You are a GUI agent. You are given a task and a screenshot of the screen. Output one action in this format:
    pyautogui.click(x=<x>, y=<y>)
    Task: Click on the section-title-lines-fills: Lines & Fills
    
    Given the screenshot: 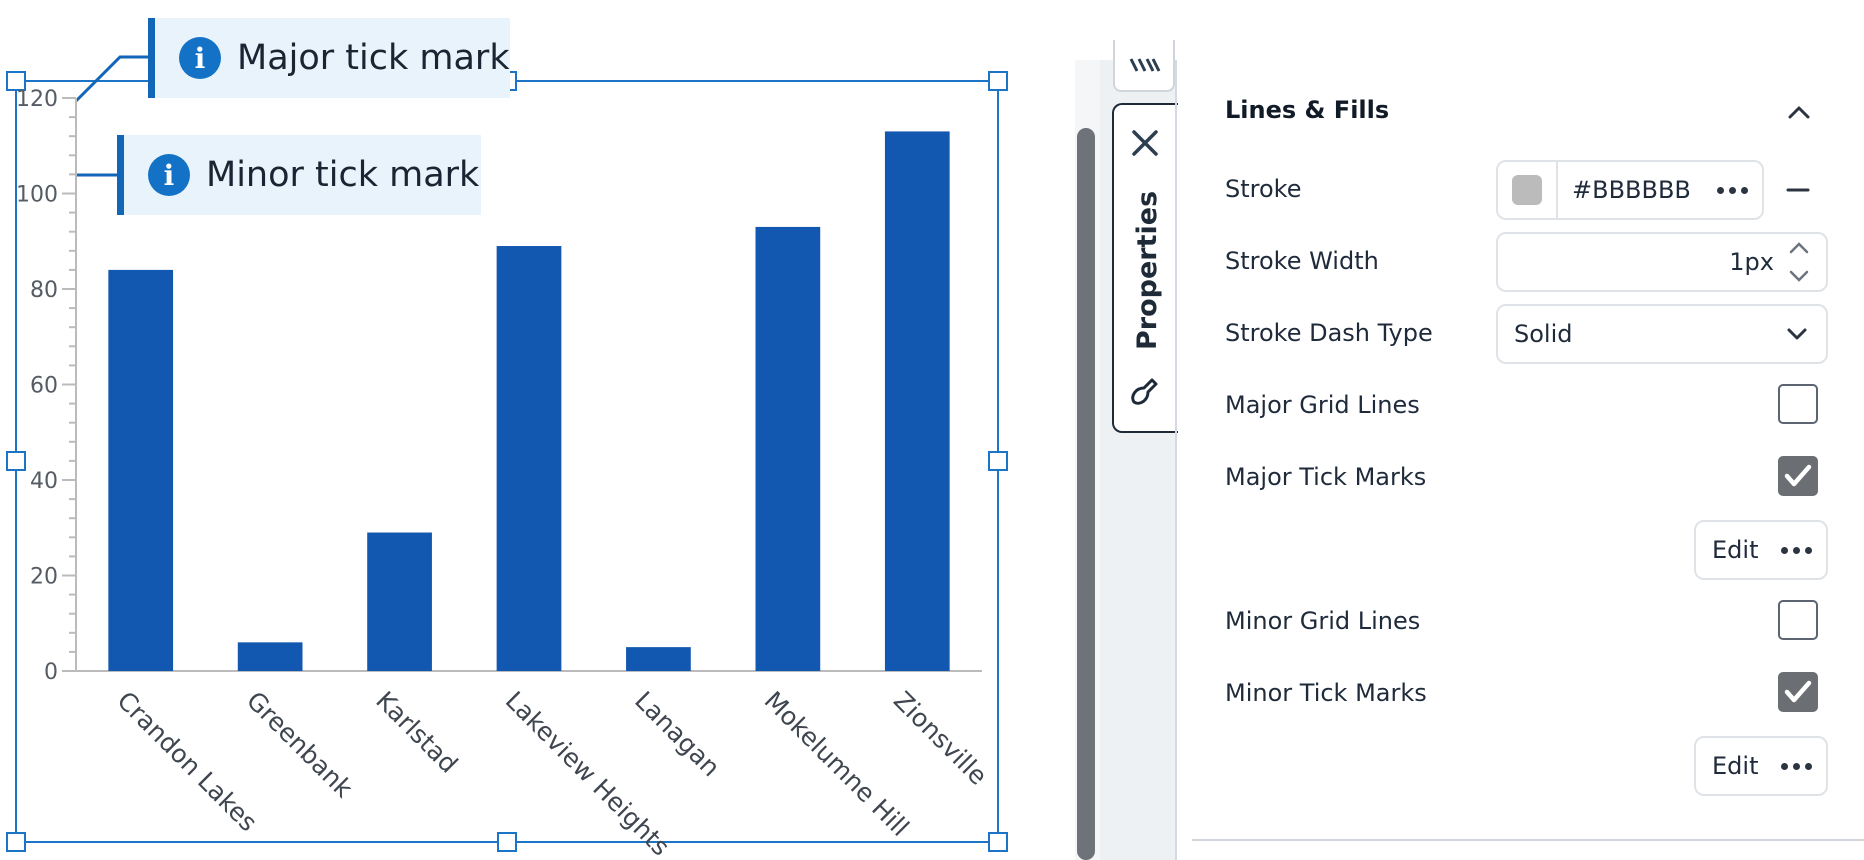 What is the action you would take?
    pyautogui.click(x=1307, y=110)
    